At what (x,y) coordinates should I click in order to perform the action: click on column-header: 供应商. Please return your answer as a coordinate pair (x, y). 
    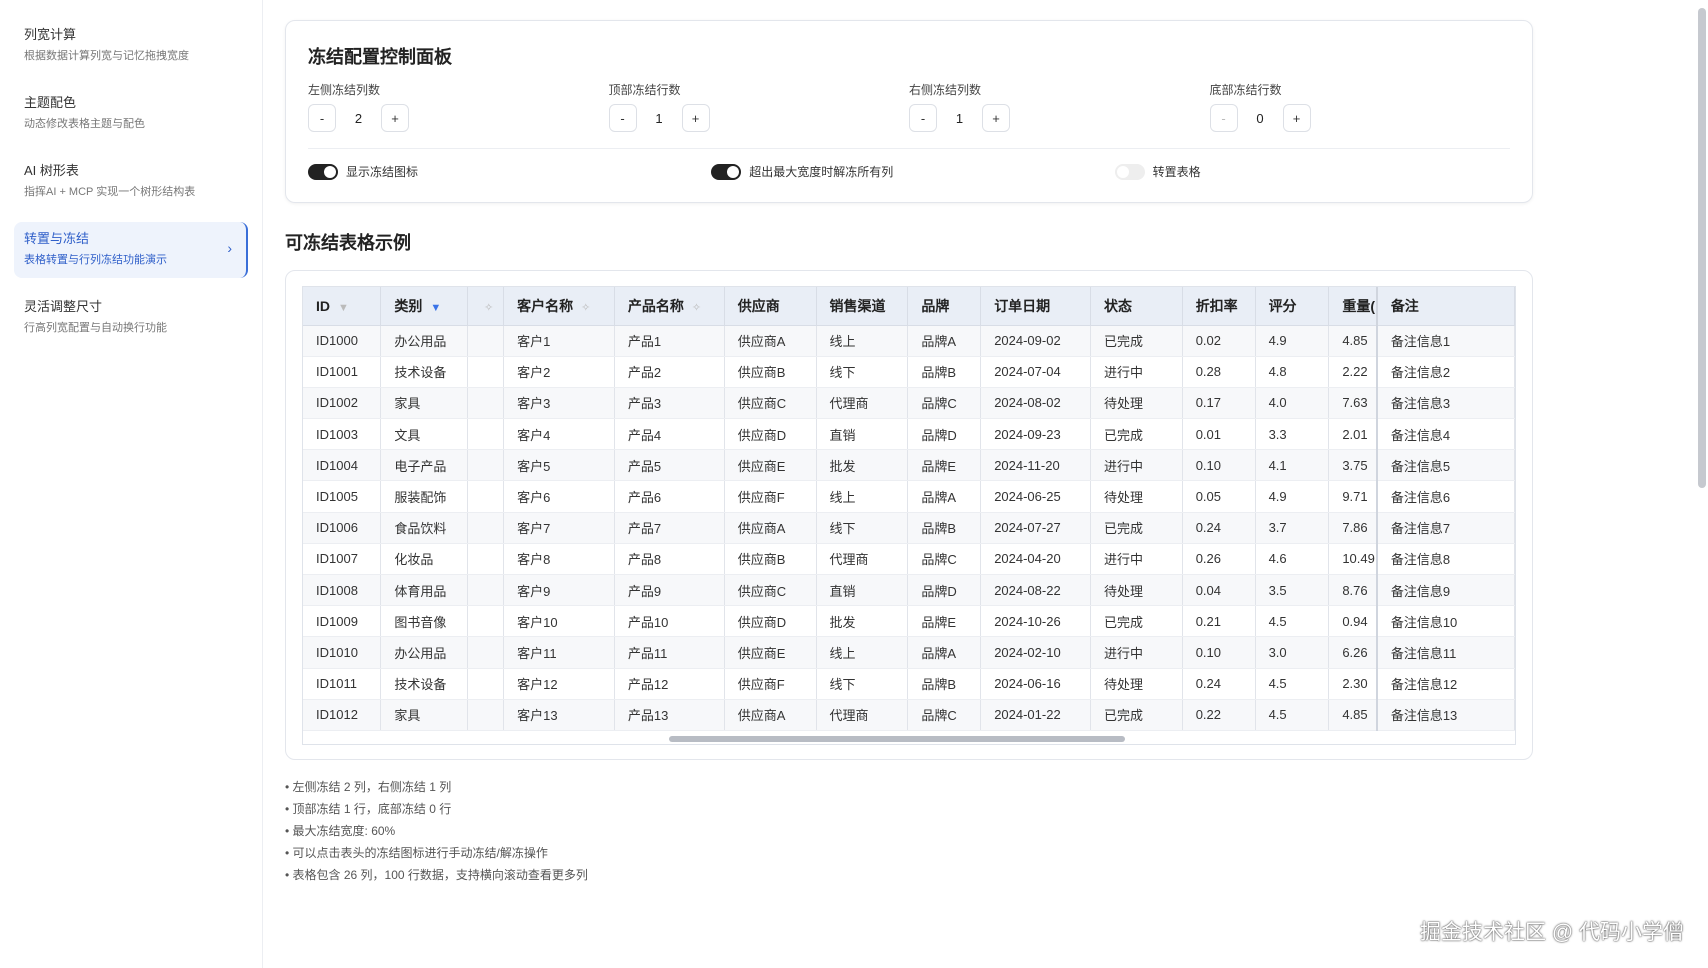
    Looking at the image, I should click on (770, 306).